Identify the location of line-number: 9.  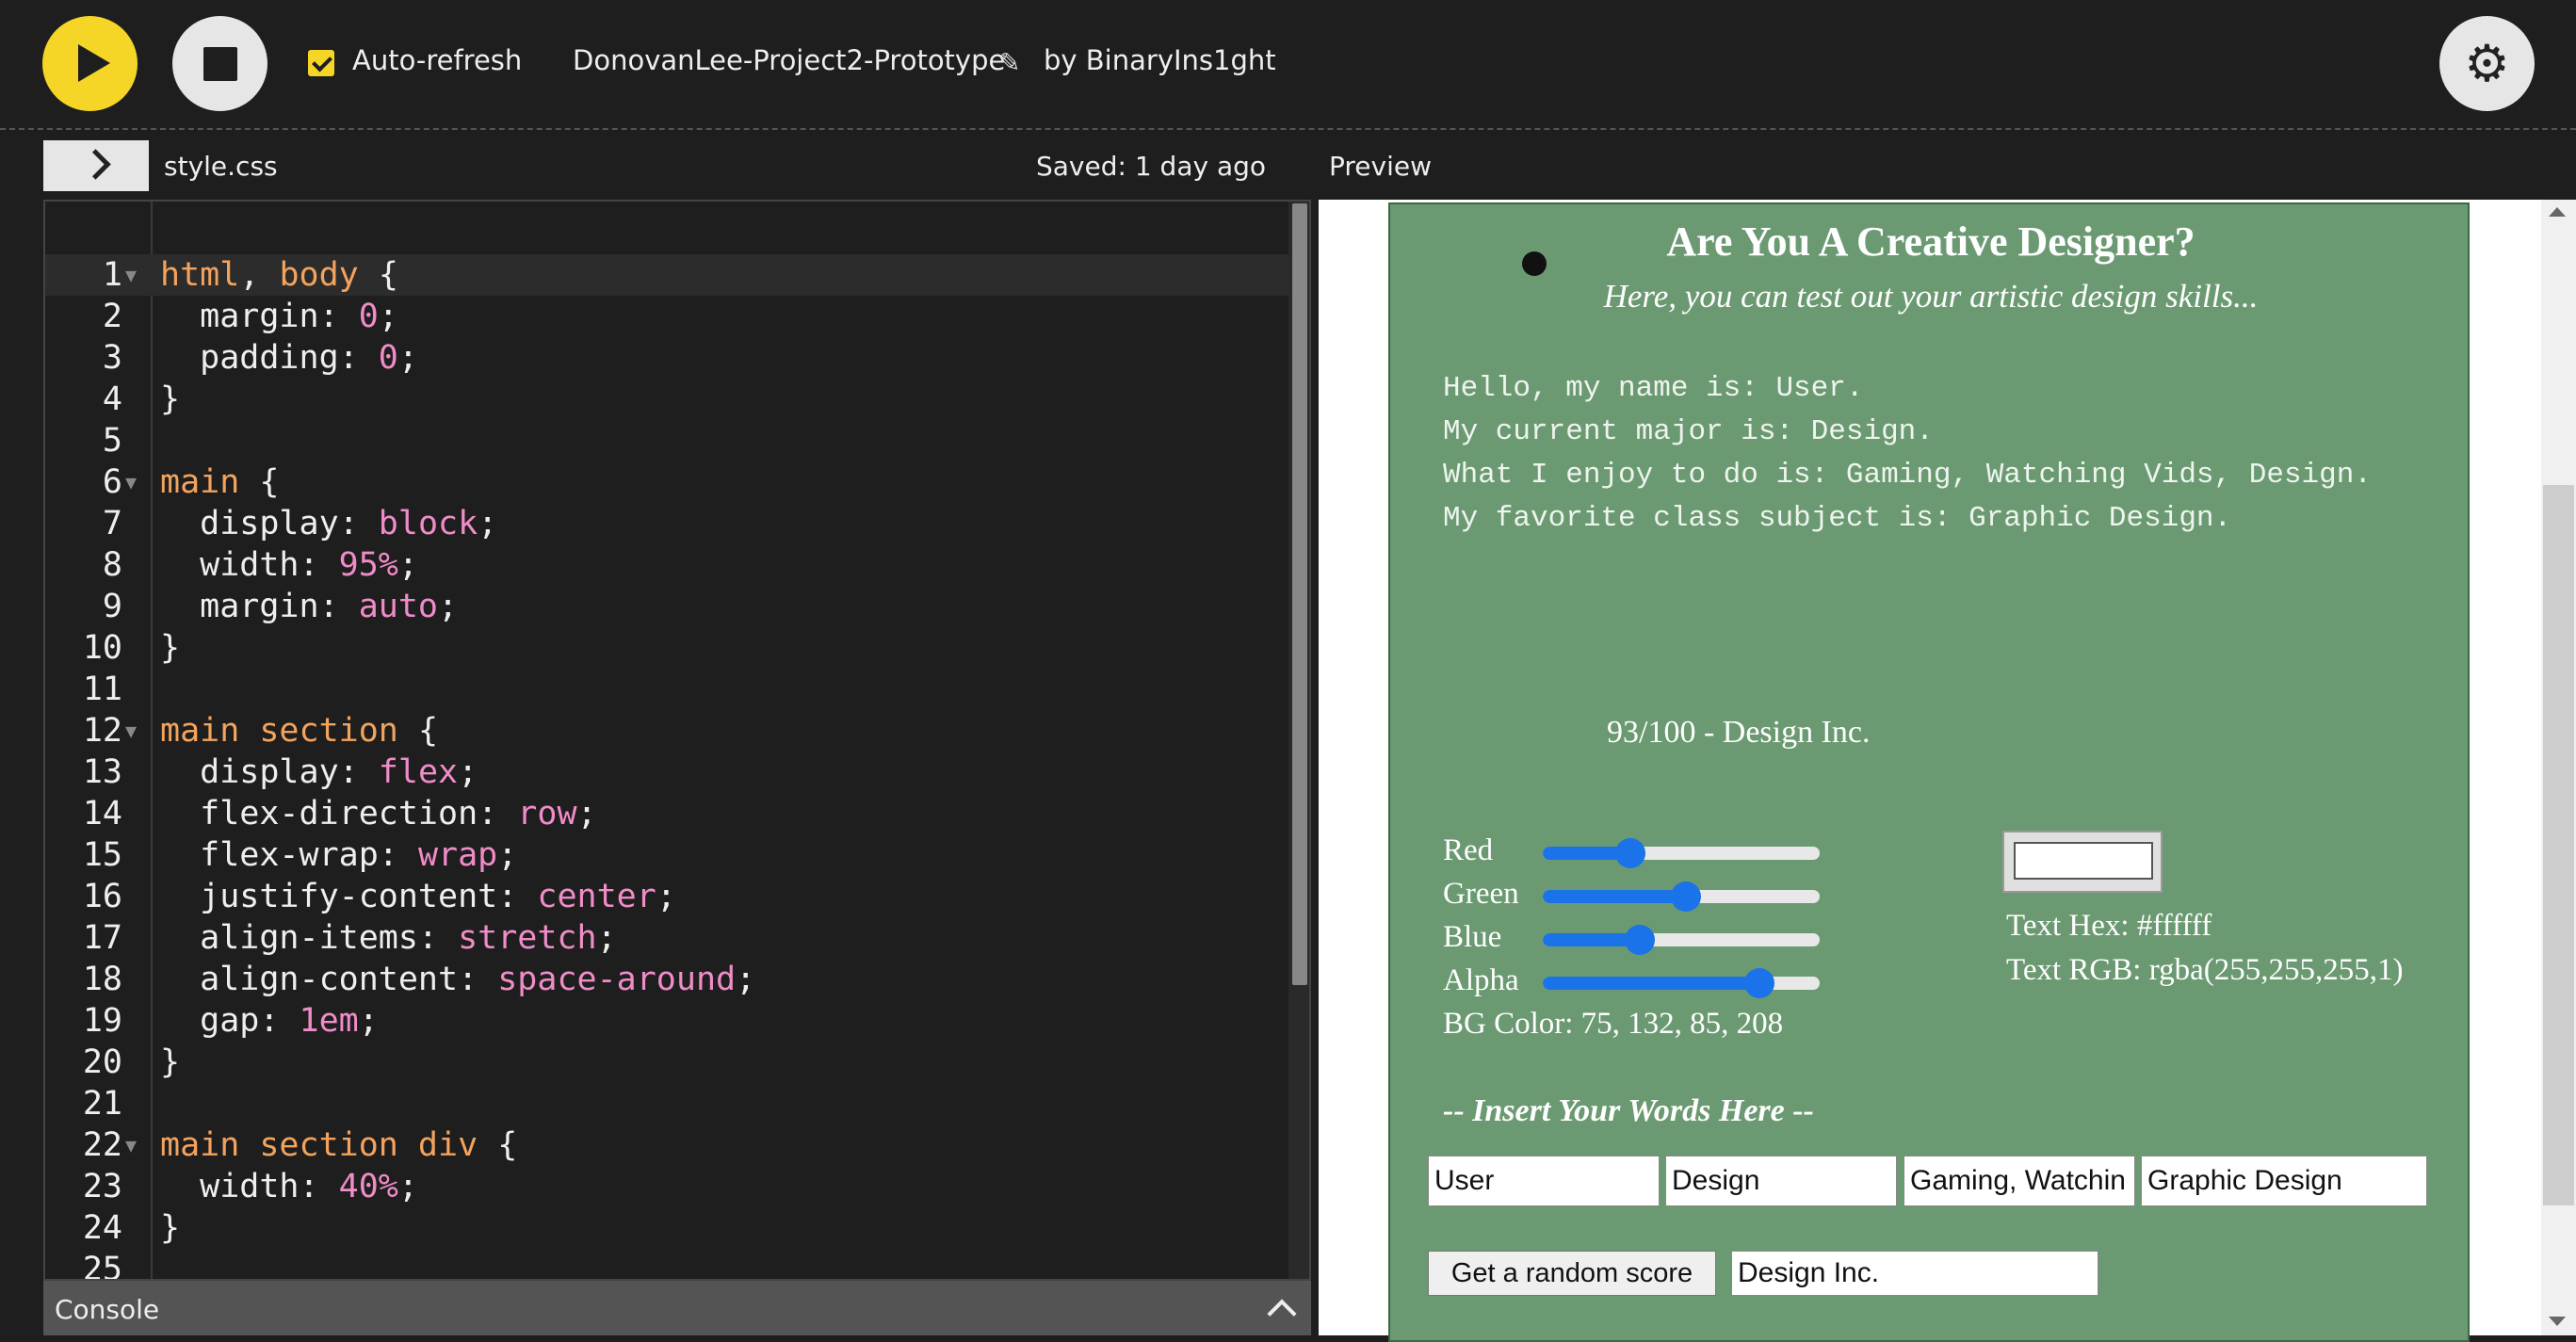
(112, 606).